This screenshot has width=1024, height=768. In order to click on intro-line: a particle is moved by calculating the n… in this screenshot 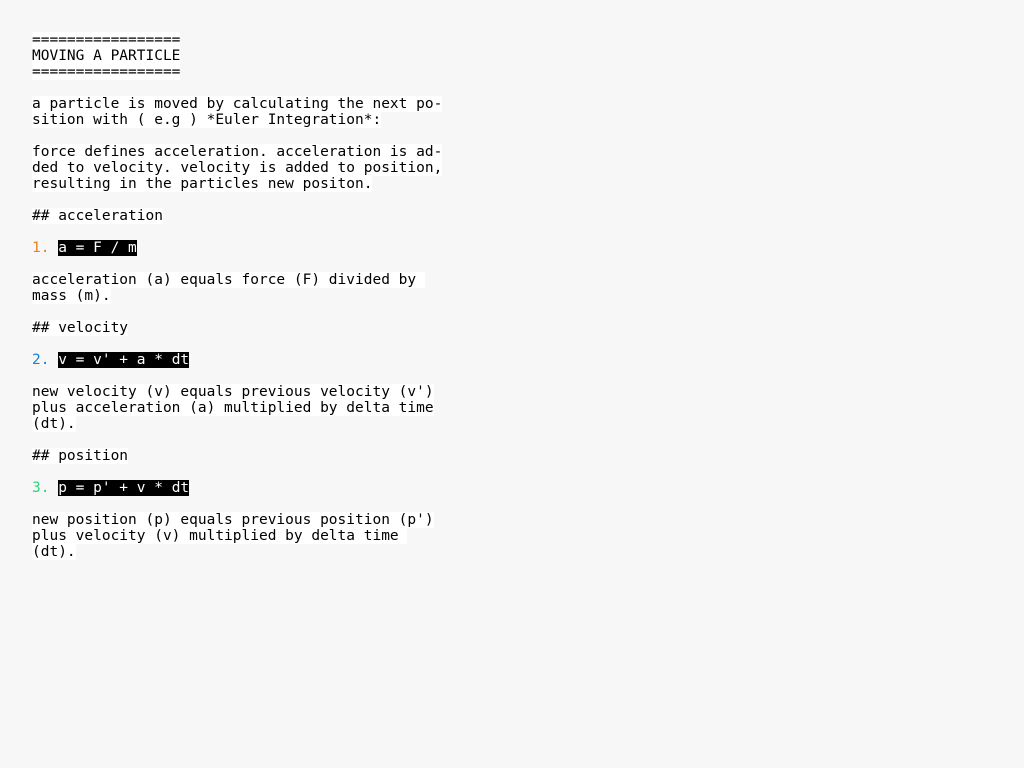, I will do `click(237, 104)`.